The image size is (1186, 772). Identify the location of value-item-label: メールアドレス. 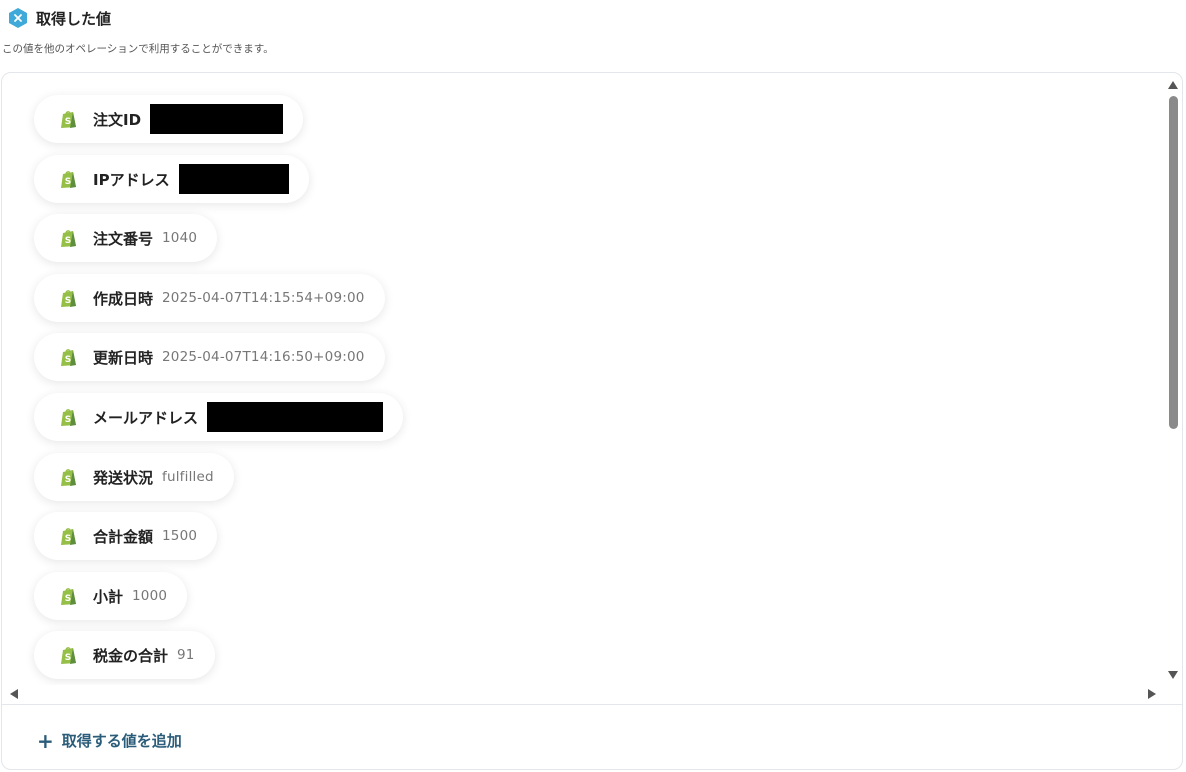
(146, 417).